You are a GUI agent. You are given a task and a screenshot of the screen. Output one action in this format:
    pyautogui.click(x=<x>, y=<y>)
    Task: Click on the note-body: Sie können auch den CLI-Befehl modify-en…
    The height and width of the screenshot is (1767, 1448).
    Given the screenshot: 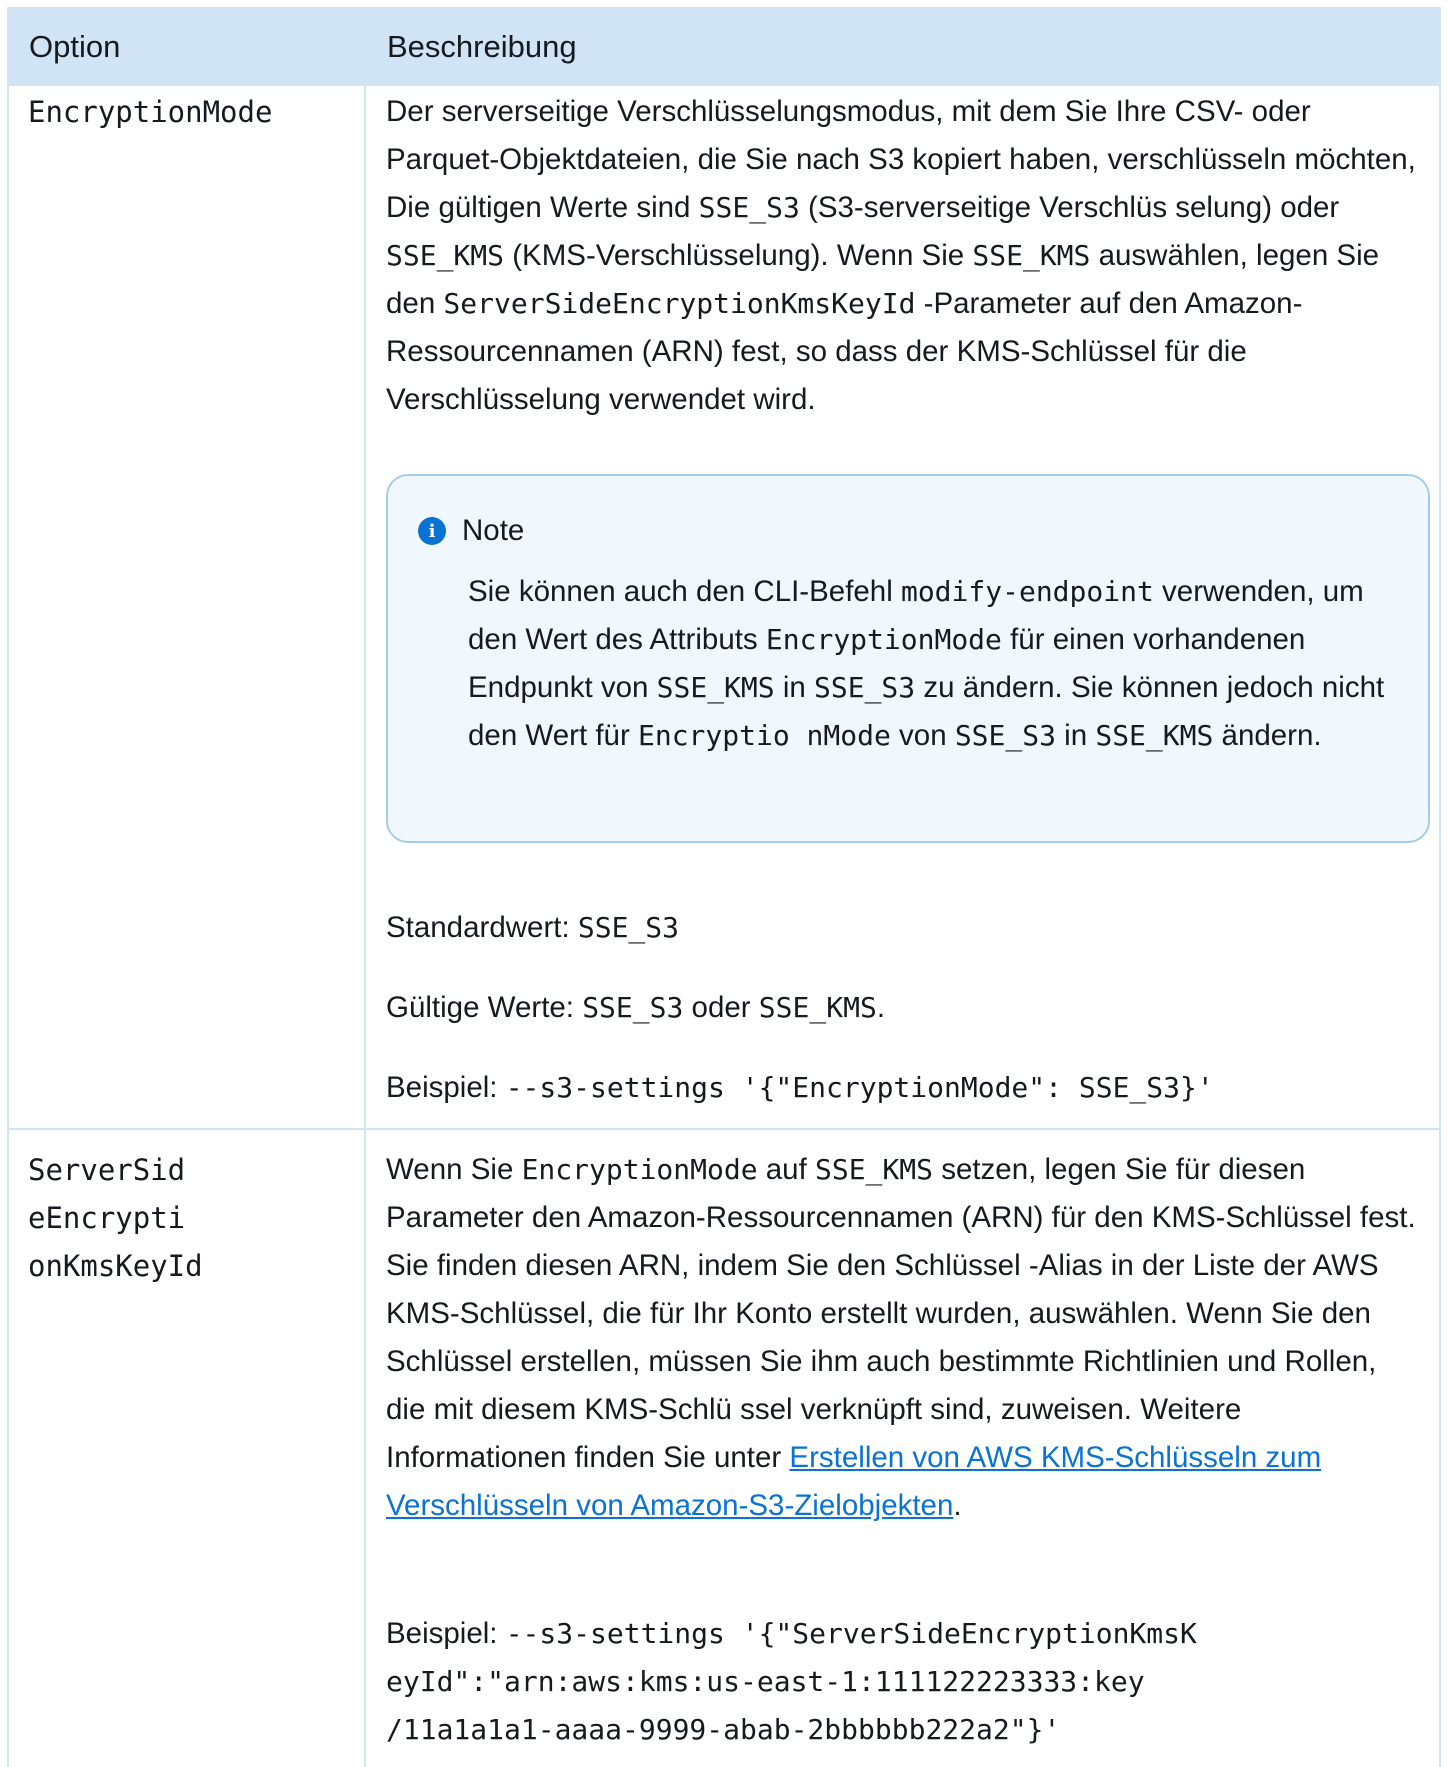 What is the action you would take?
    pyautogui.click(x=926, y=663)
    